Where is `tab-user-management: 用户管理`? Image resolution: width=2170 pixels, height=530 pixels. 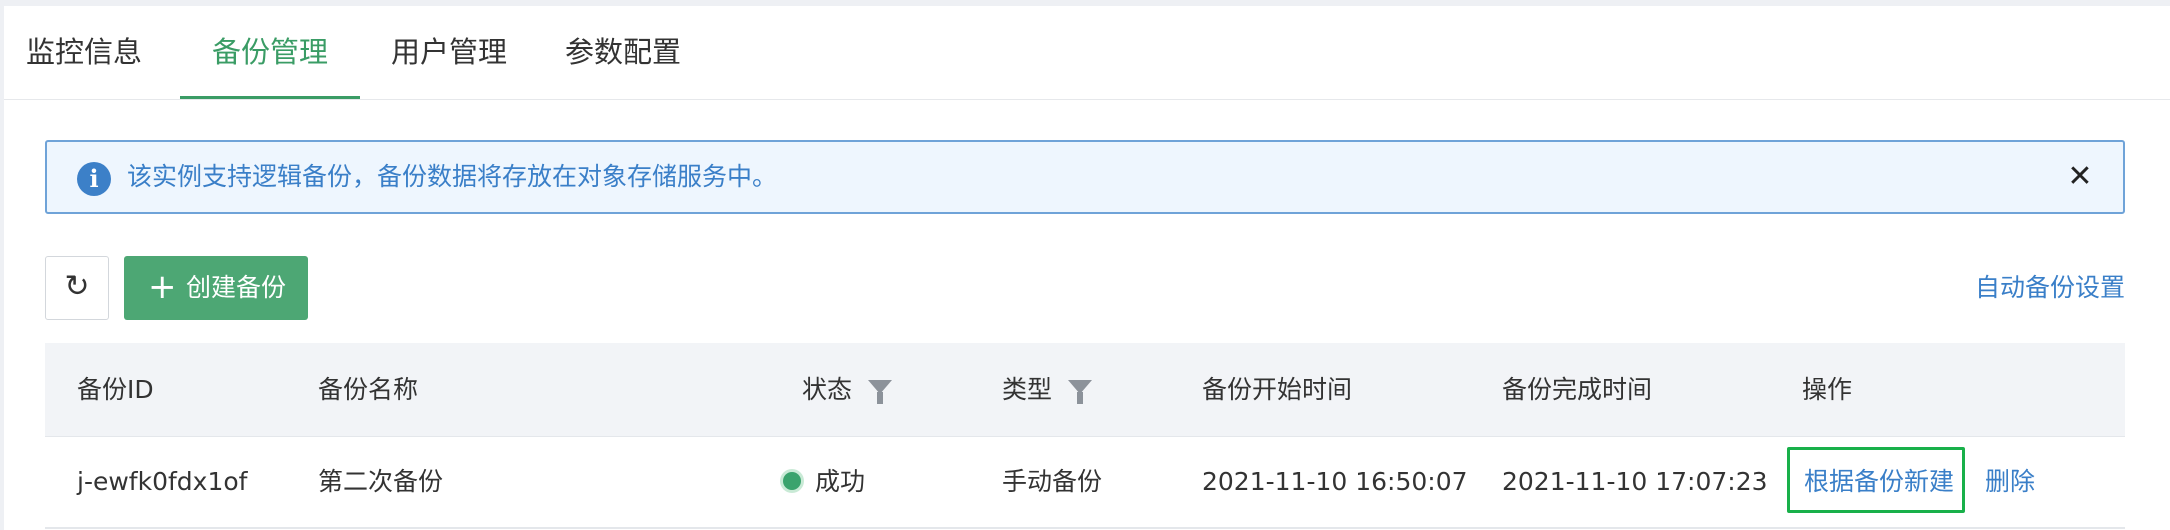
tab-user-management: 用户管理 is located at coordinates (449, 52).